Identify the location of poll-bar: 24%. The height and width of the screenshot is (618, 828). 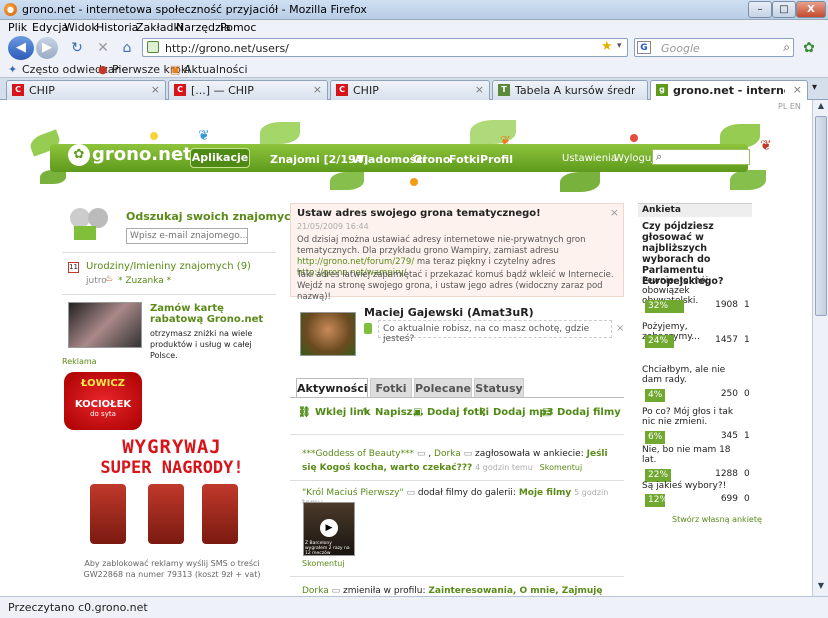
(659, 341).